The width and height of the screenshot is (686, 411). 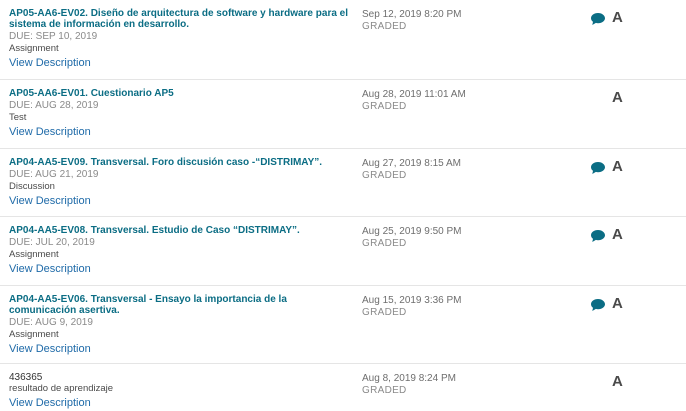 What do you see at coordinates (412, 14) in the screenshot?
I see `submitted-date: Sep 12, 2019 8:20 PM` at bounding box center [412, 14].